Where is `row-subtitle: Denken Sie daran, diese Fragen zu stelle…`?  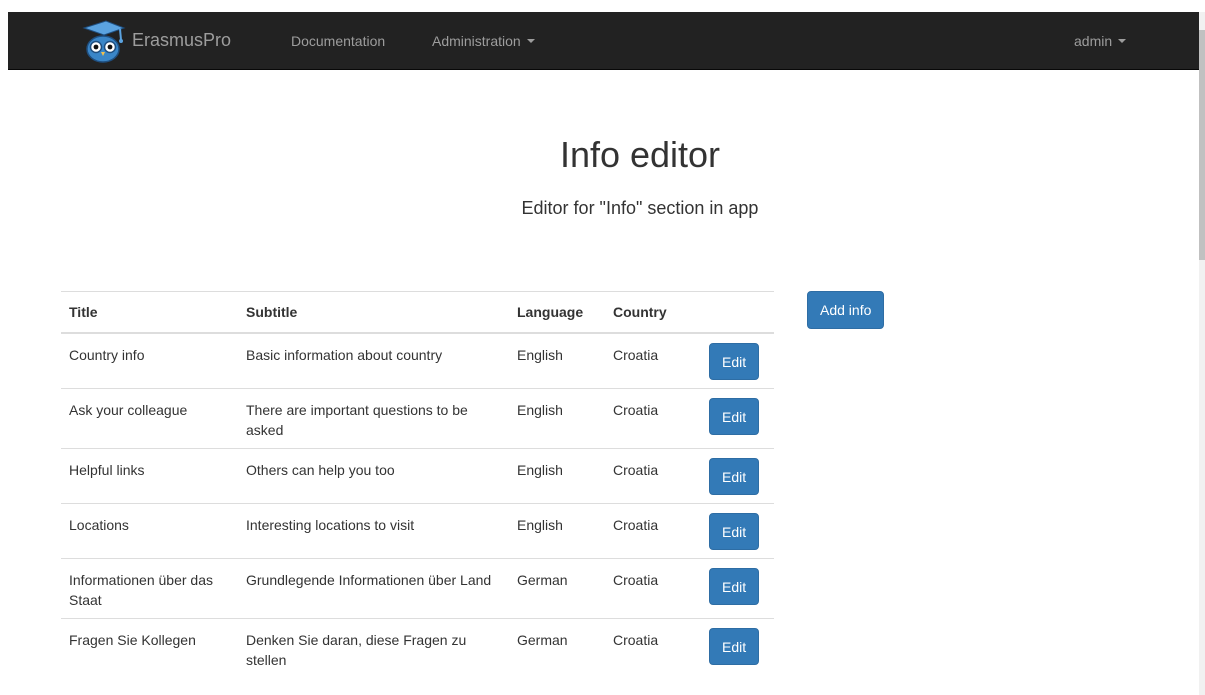
row-subtitle: Denken Sie daran, diese Fragen zu stelle… is located at coordinates (373, 648).